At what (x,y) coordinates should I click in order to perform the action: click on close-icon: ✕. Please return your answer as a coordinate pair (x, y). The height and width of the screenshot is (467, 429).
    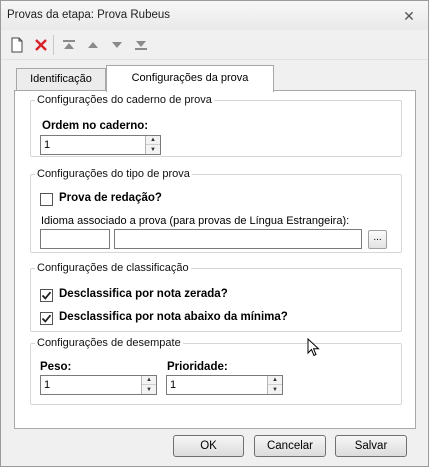
    Looking at the image, I should click on (409, 16).